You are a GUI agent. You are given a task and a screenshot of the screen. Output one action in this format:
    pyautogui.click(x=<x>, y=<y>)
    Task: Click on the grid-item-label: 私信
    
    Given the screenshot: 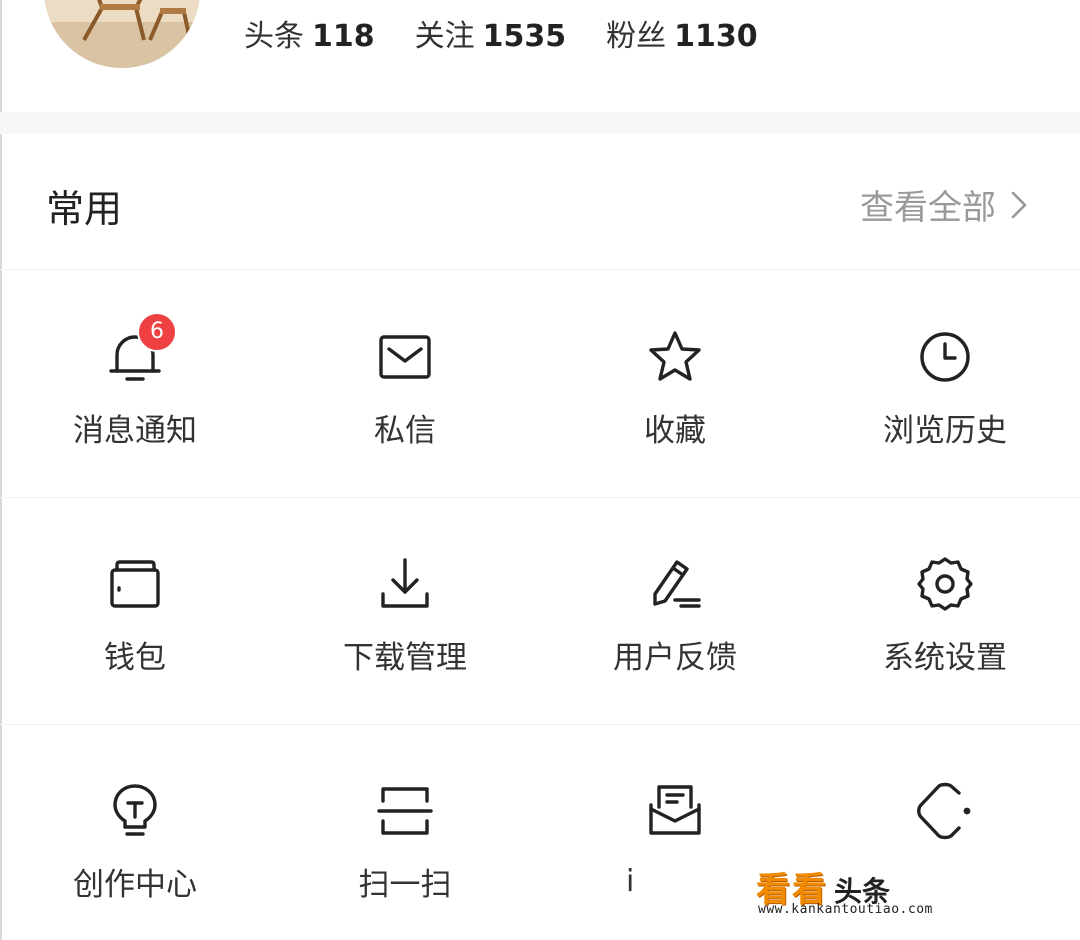 What is the action you would take?
    pyautogui.click(x=405, y=431)
    